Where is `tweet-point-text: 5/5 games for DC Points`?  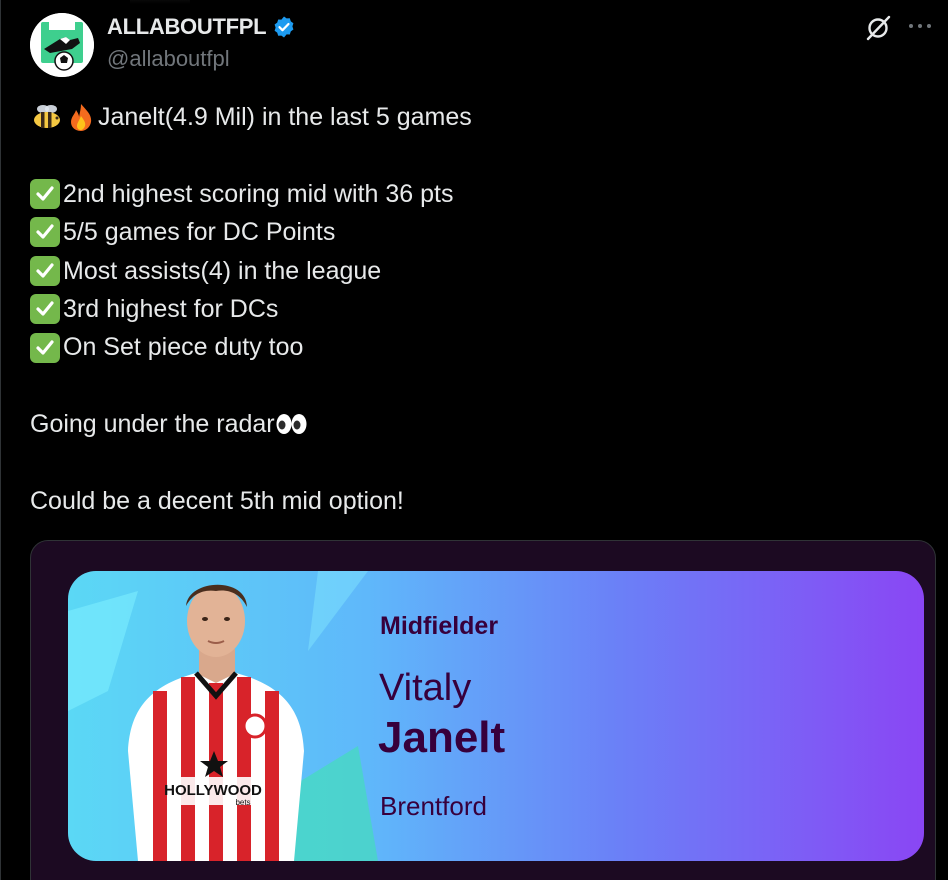
tweet-point-text: 5/5 games for DC Points is located at coordinates (199, 232).